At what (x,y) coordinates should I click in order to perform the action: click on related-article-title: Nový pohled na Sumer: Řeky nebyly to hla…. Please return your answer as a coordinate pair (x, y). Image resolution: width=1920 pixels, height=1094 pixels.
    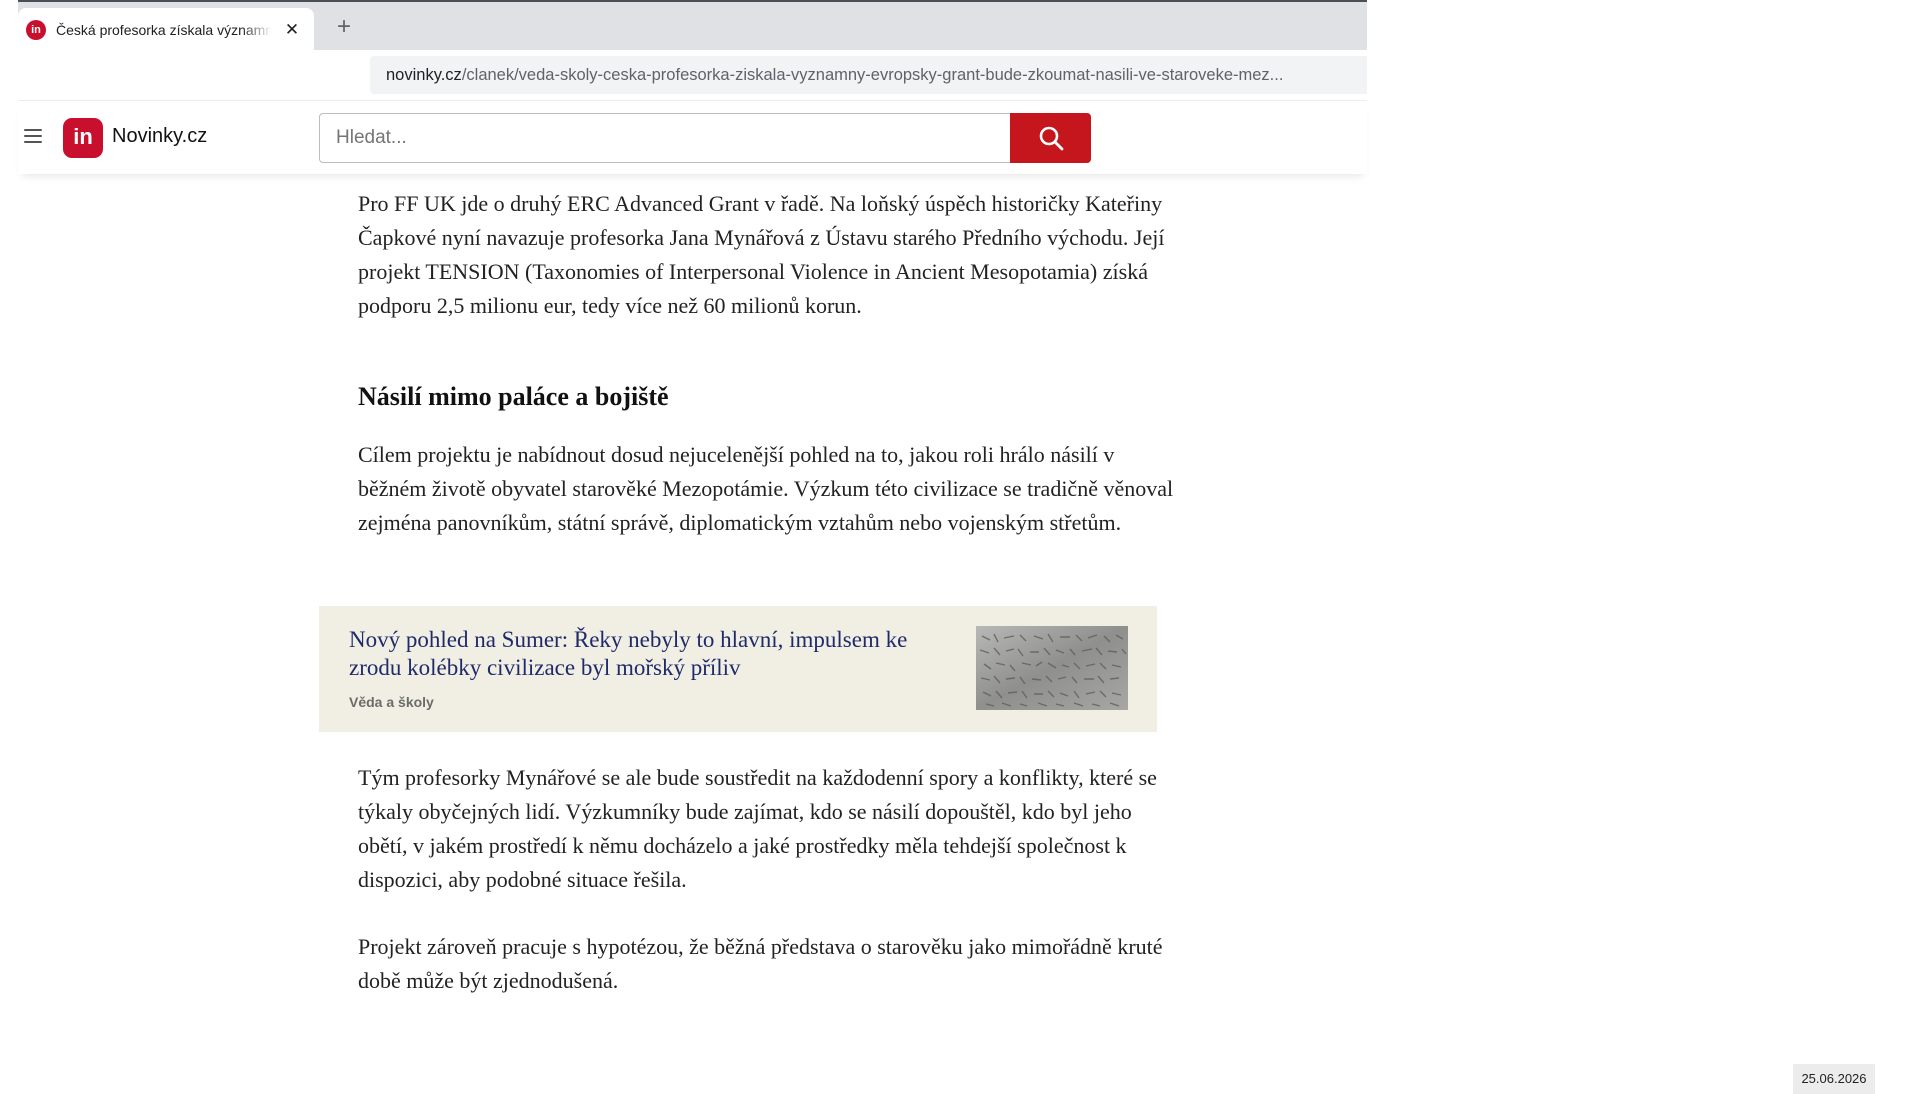
    Looking at the image, I should click on (654, 654).